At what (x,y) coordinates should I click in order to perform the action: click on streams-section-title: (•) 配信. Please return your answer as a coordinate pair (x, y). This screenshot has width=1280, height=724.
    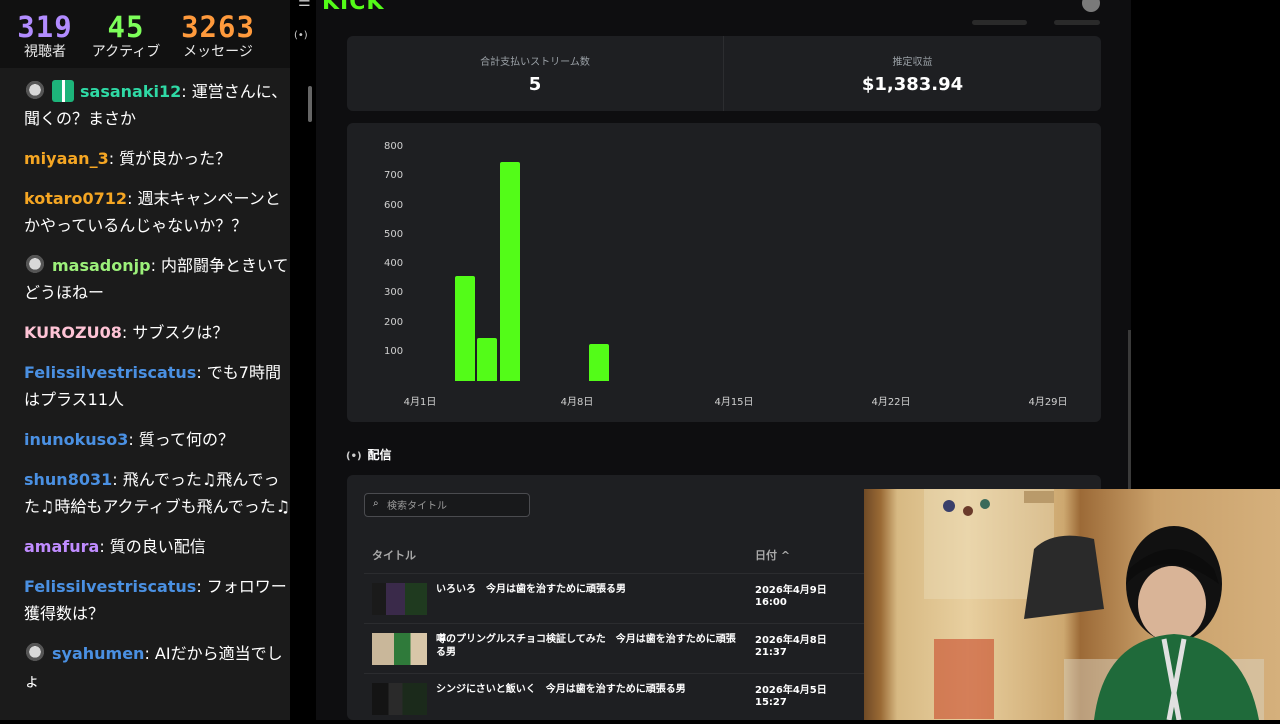
    Looking at the image, I should click on (369, 454).